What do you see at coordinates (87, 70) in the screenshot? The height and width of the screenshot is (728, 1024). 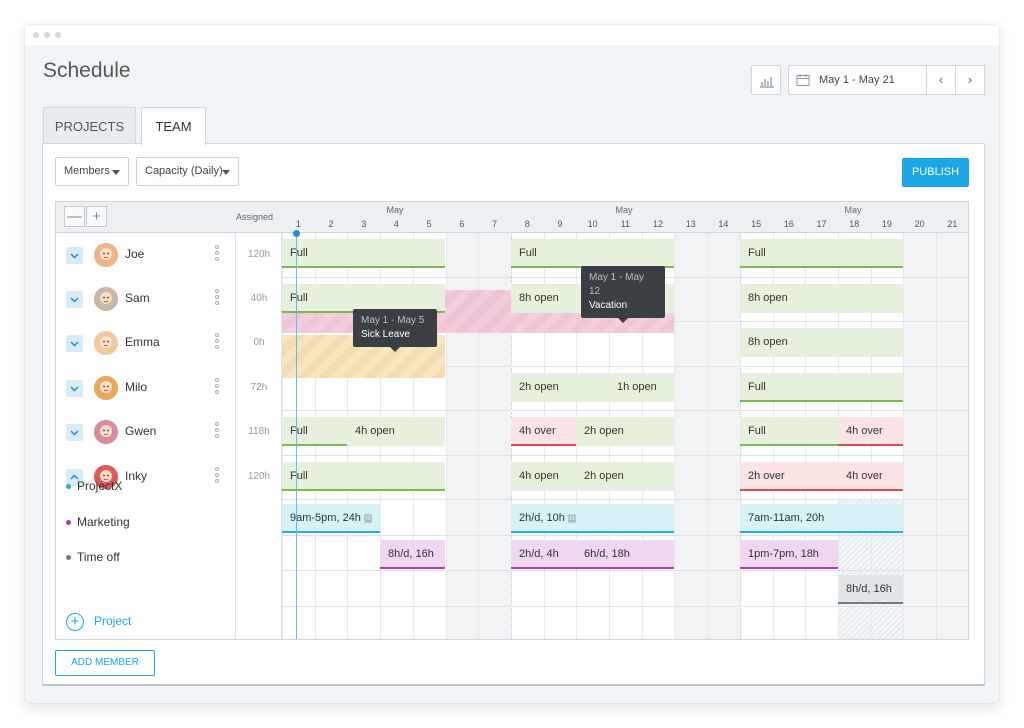 I see `page-title: Schedule` at bounding box center [87, 70].